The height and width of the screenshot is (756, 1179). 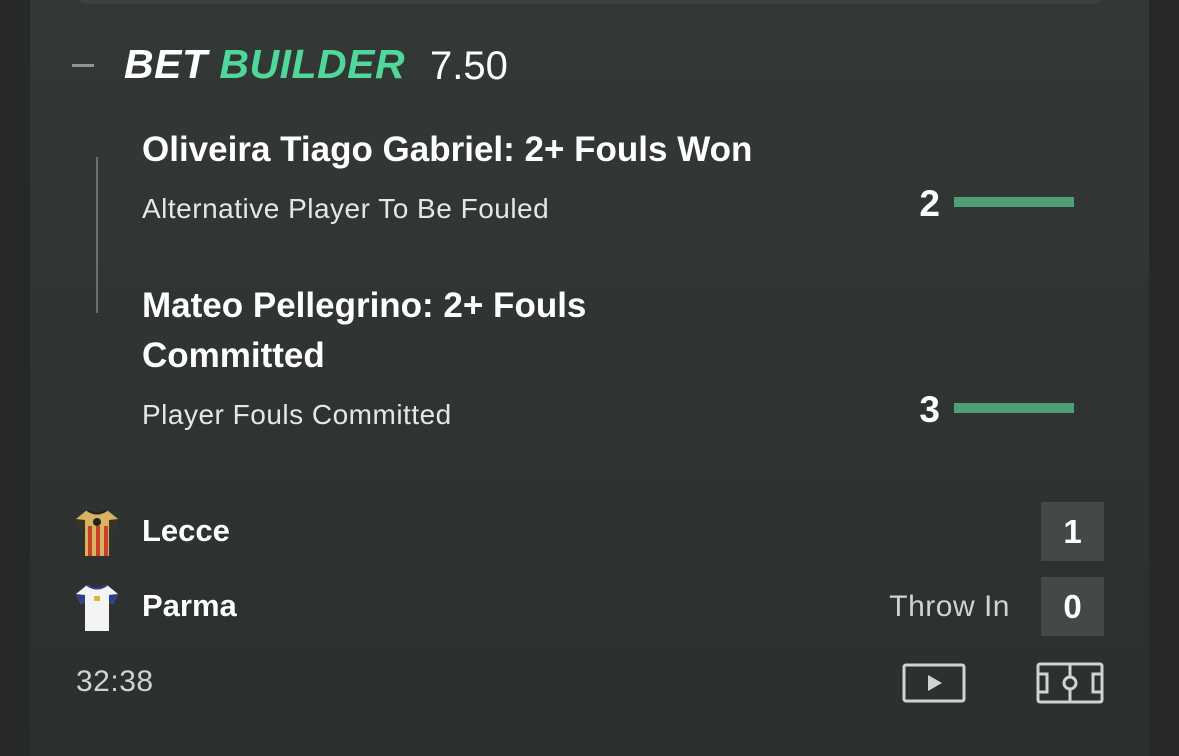 What do you see at coordinates (934, 683) in the screenshot?
I see `play-video-icon` at bounding box center [934, 683].